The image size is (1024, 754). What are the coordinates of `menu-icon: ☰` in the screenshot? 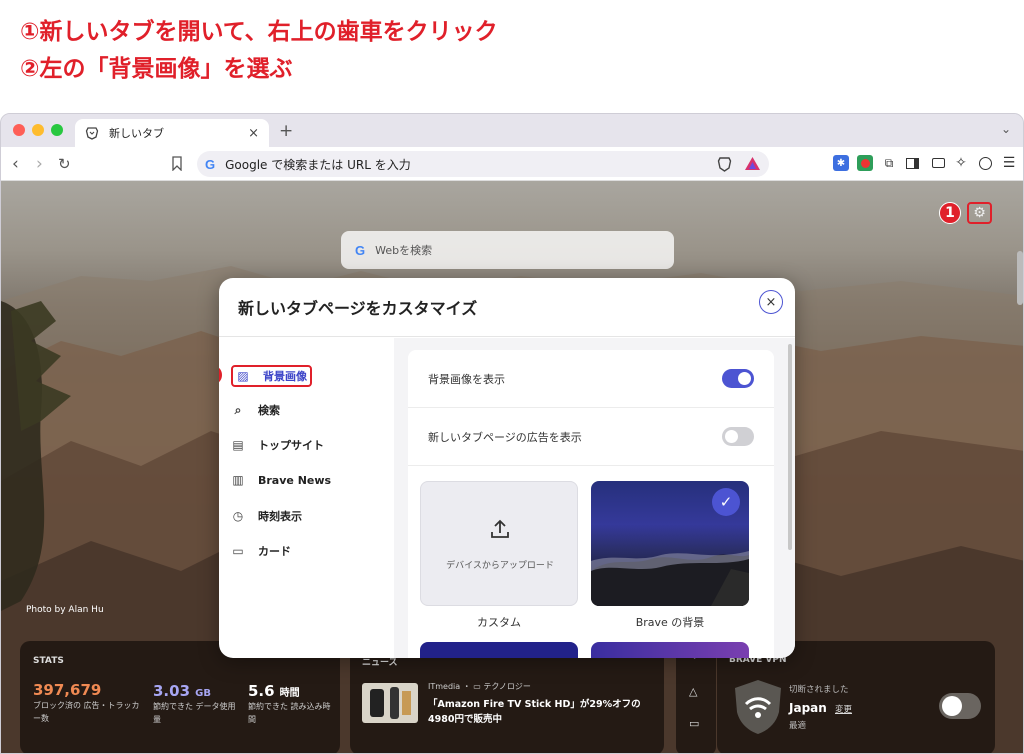 It's located at (1009, 163).